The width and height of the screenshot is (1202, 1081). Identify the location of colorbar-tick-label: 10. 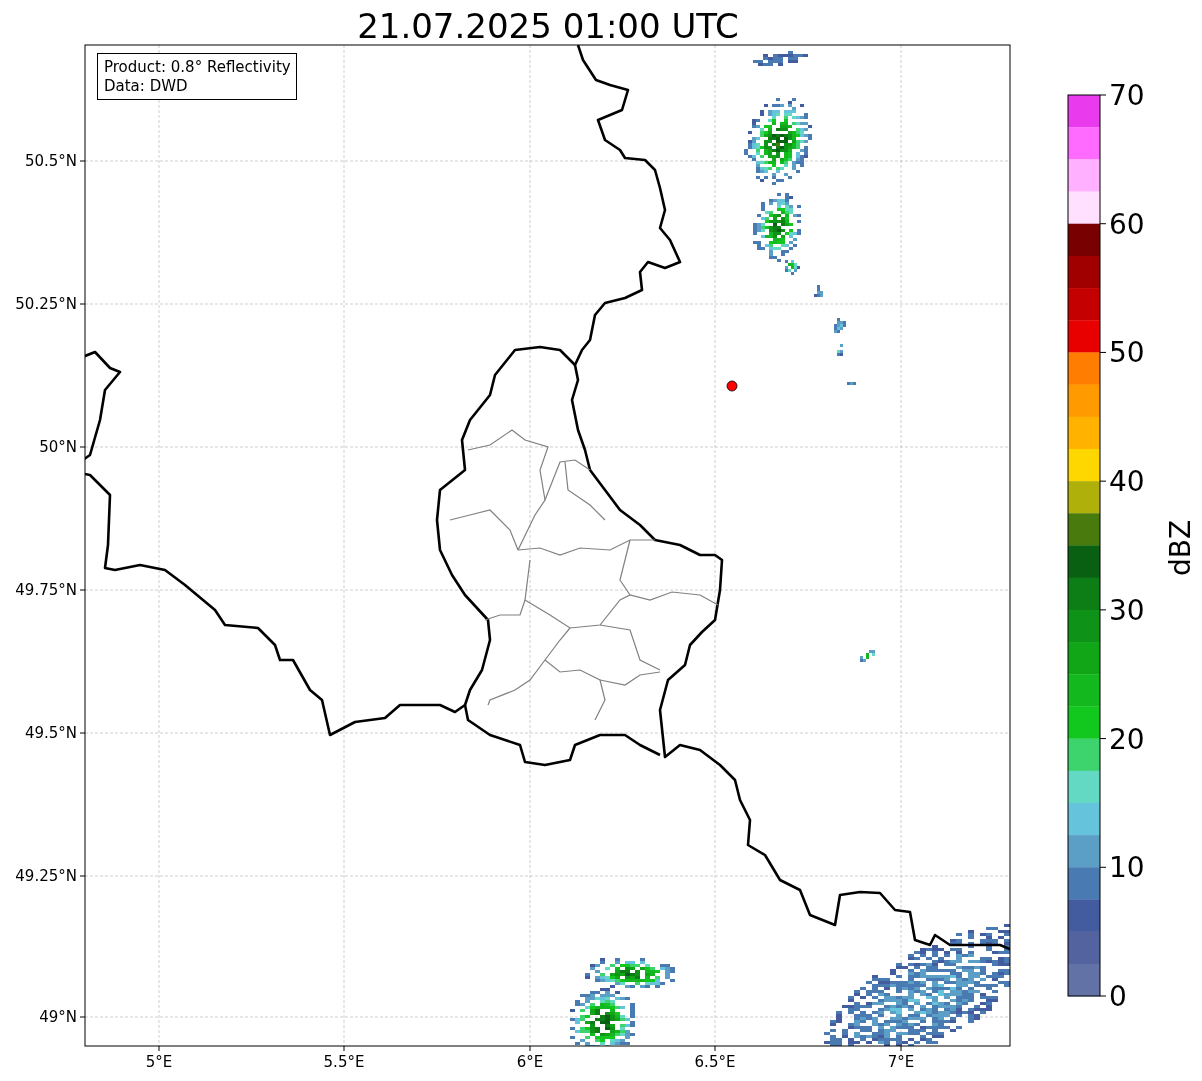
(1127, 868).